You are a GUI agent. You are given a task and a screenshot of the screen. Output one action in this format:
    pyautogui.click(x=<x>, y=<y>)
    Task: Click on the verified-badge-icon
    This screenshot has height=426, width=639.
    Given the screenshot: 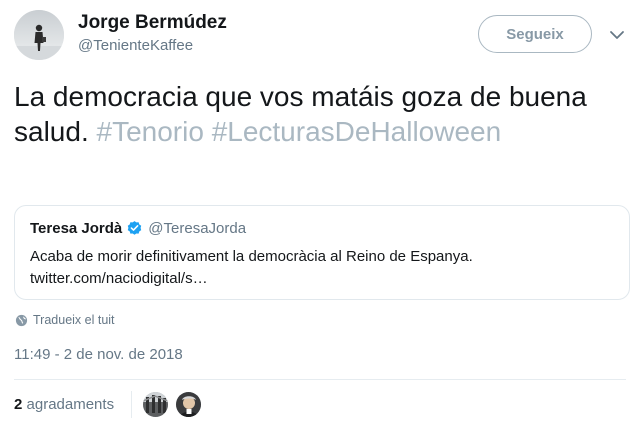 What is the action you would take?
    pyautogui.click(x=135, y=228)
    